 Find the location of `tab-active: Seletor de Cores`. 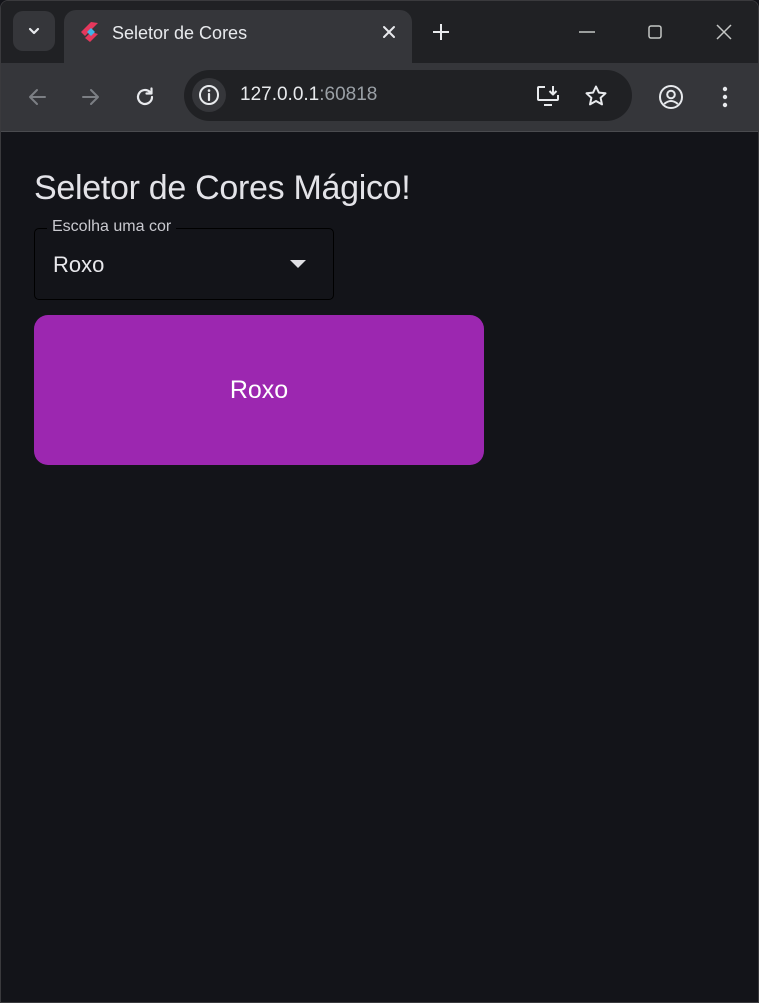

tab-active: Seletor de Cores is located at coordinates (238, 36).